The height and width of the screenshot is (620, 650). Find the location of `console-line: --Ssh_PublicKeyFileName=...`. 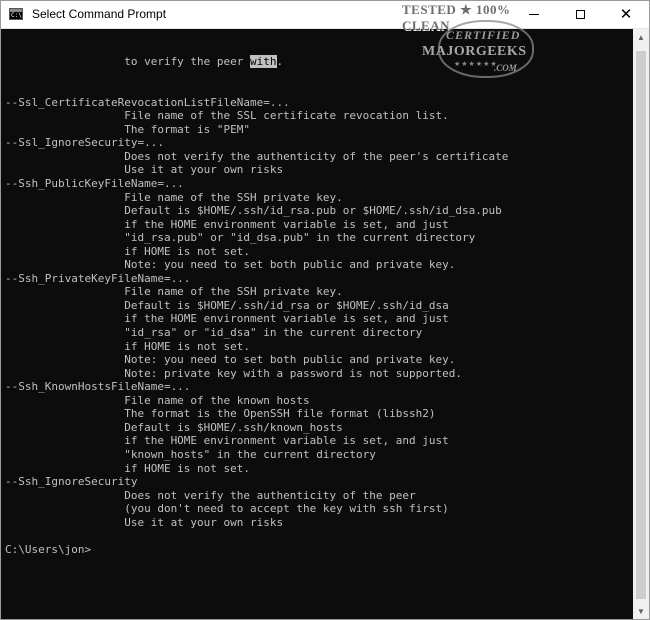

console-line: --Ssh_PublicKeyFileName=... is located at coordinates (94, 184).